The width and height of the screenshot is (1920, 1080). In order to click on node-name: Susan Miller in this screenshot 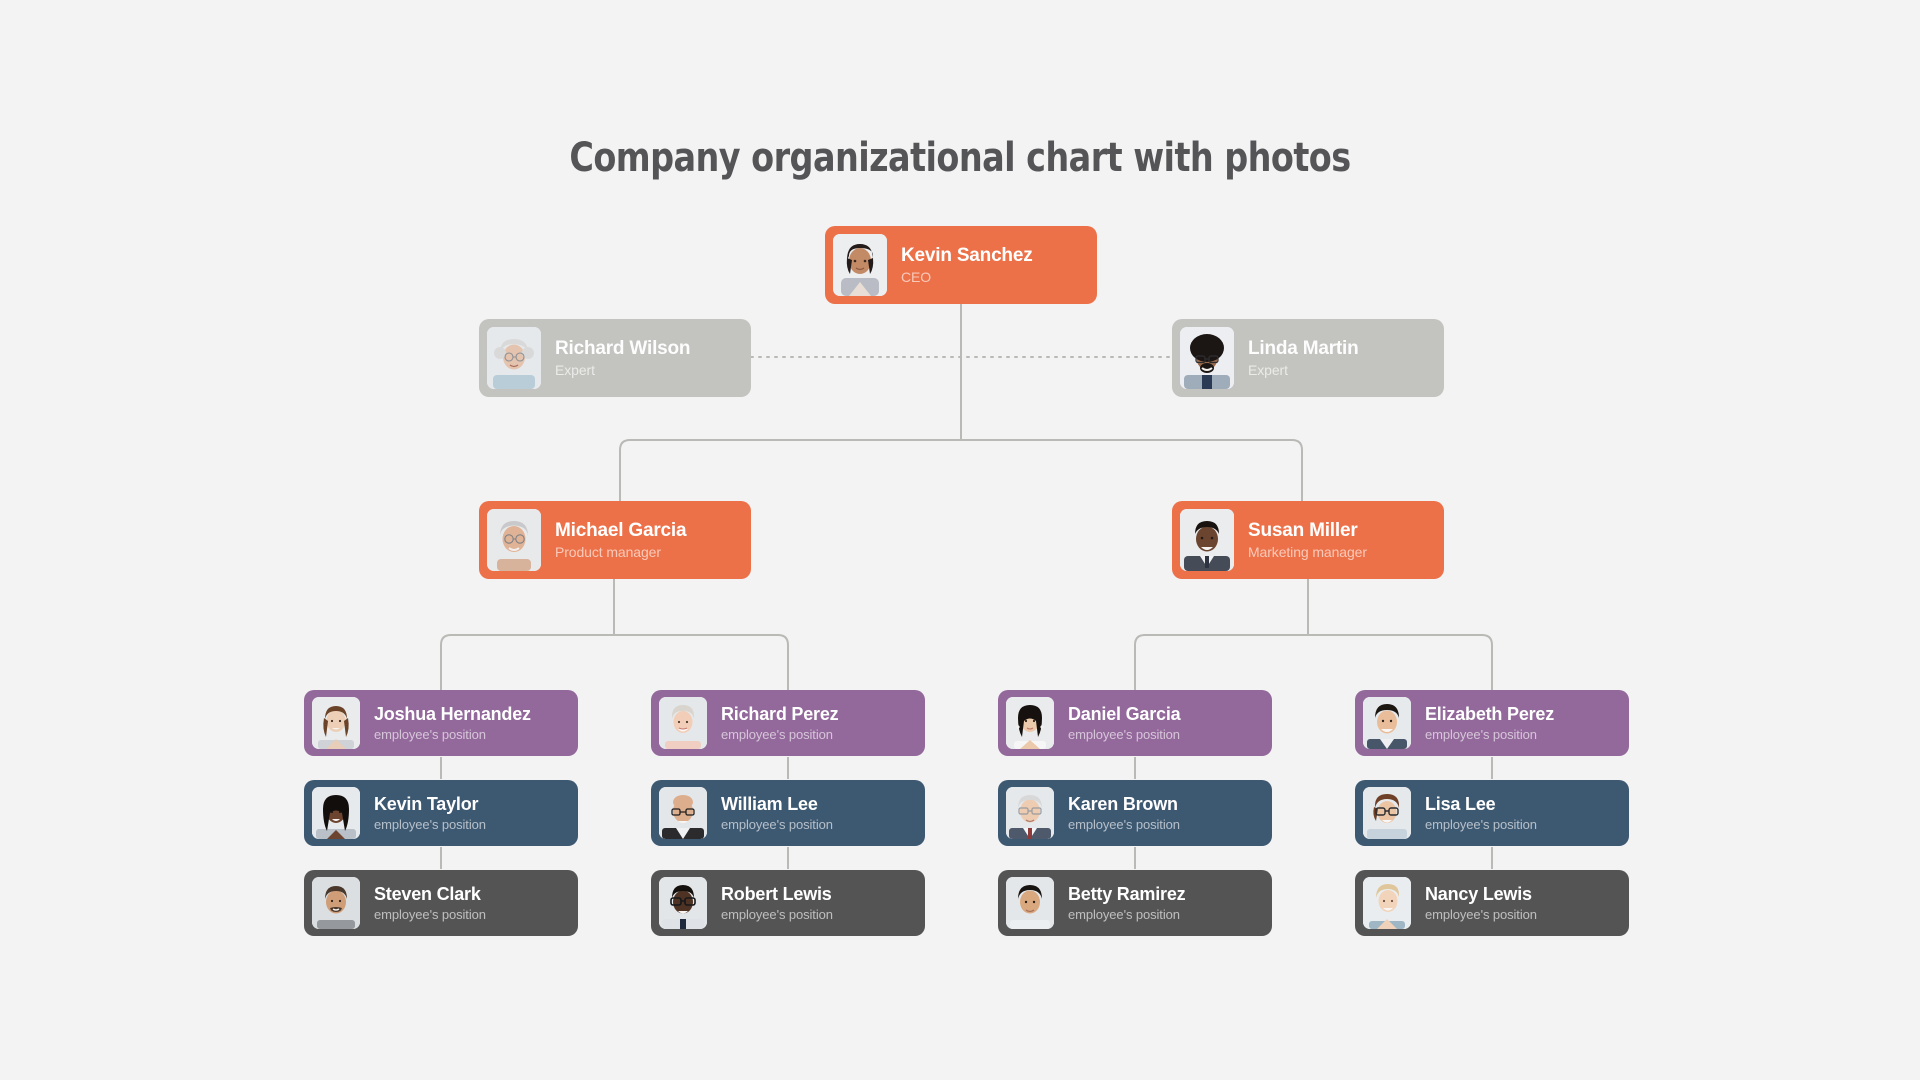, I will do `click(1303, 530)`.